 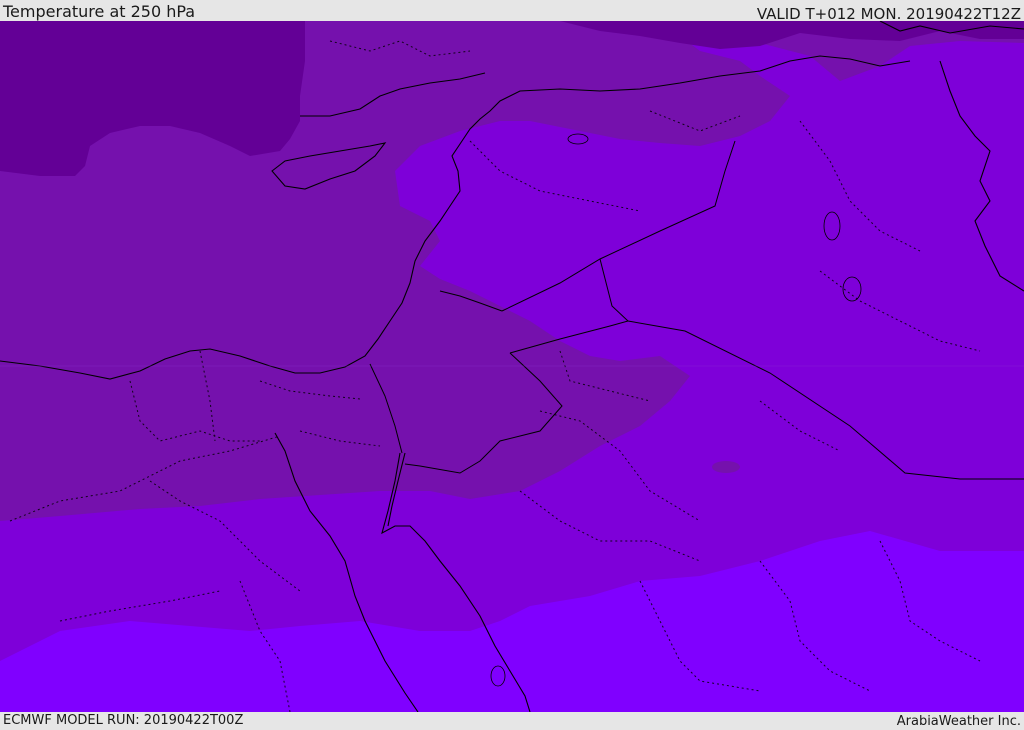 What do you see at coordinates (726, 467) in the screenshot?
I see `temp-pocket` at bounding box center [726, 467].